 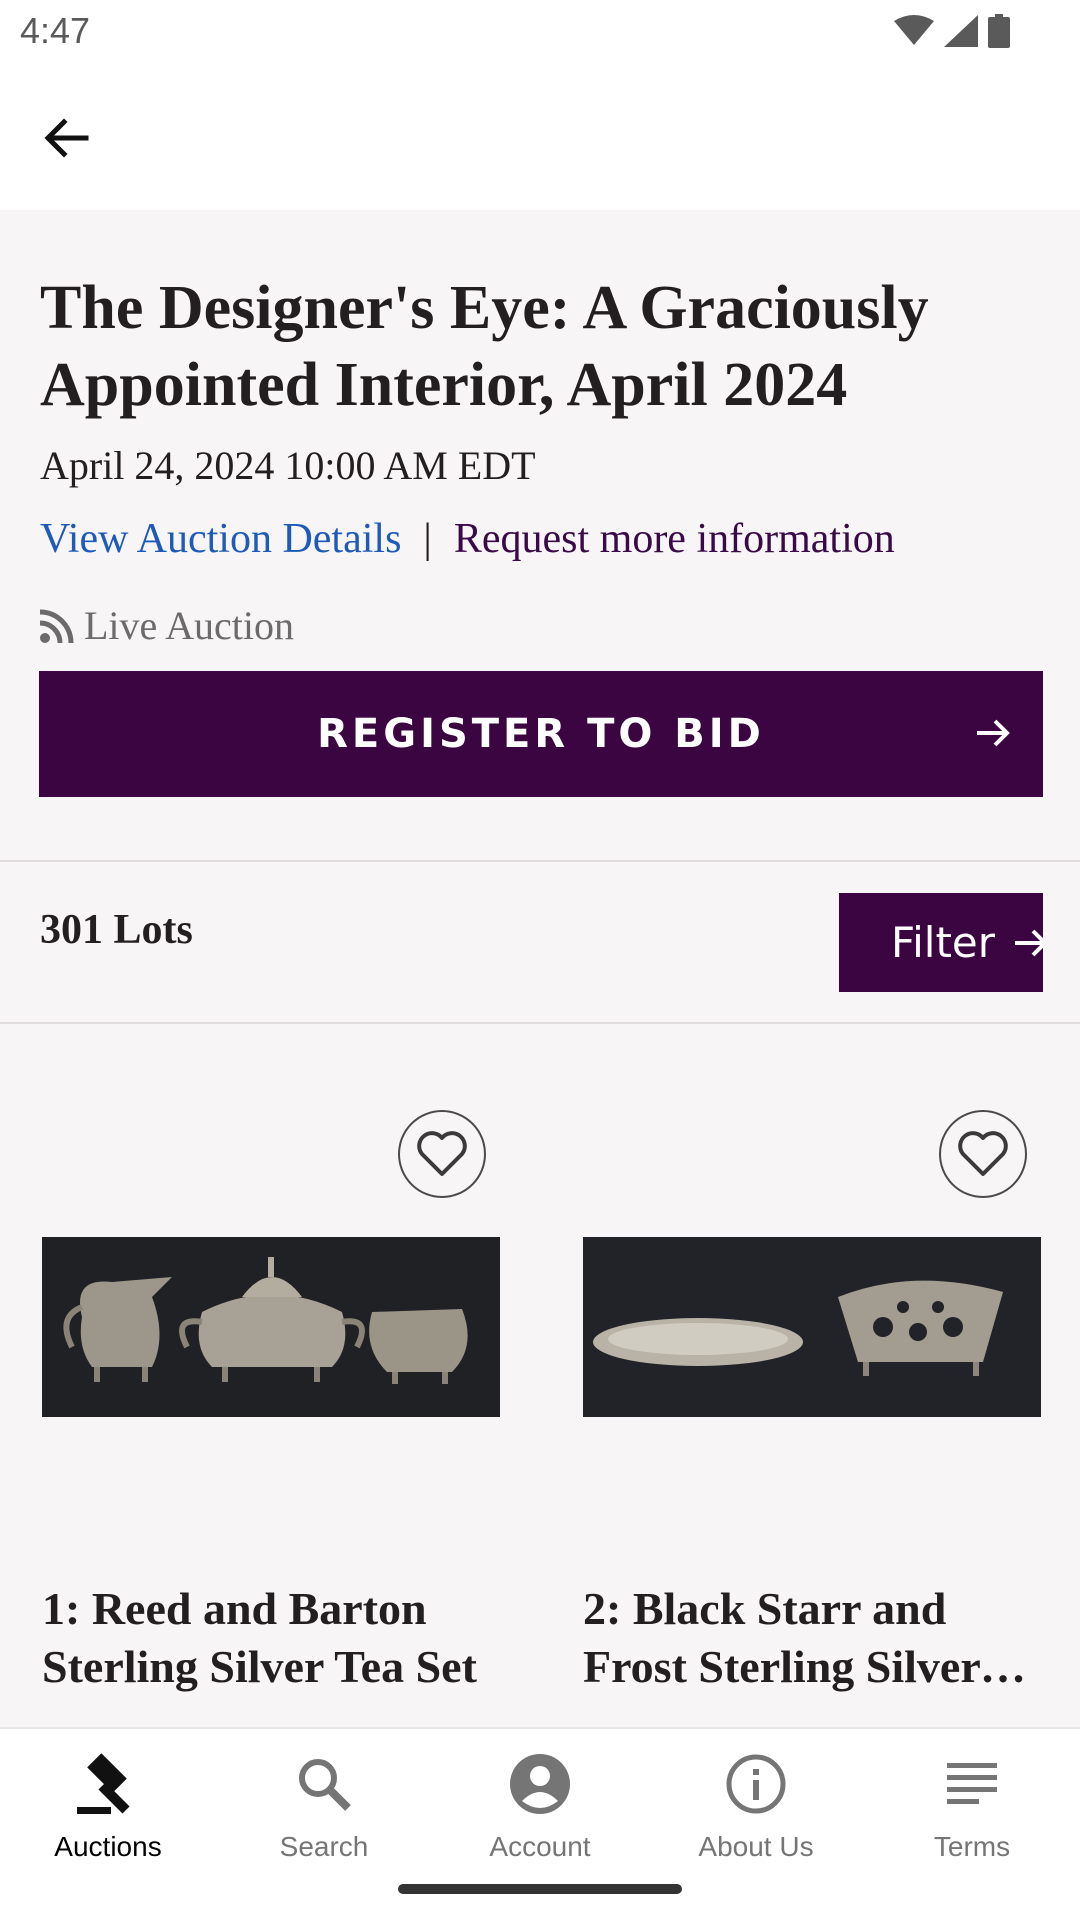 I want to click on status-icons, so click(x=952, y=31).